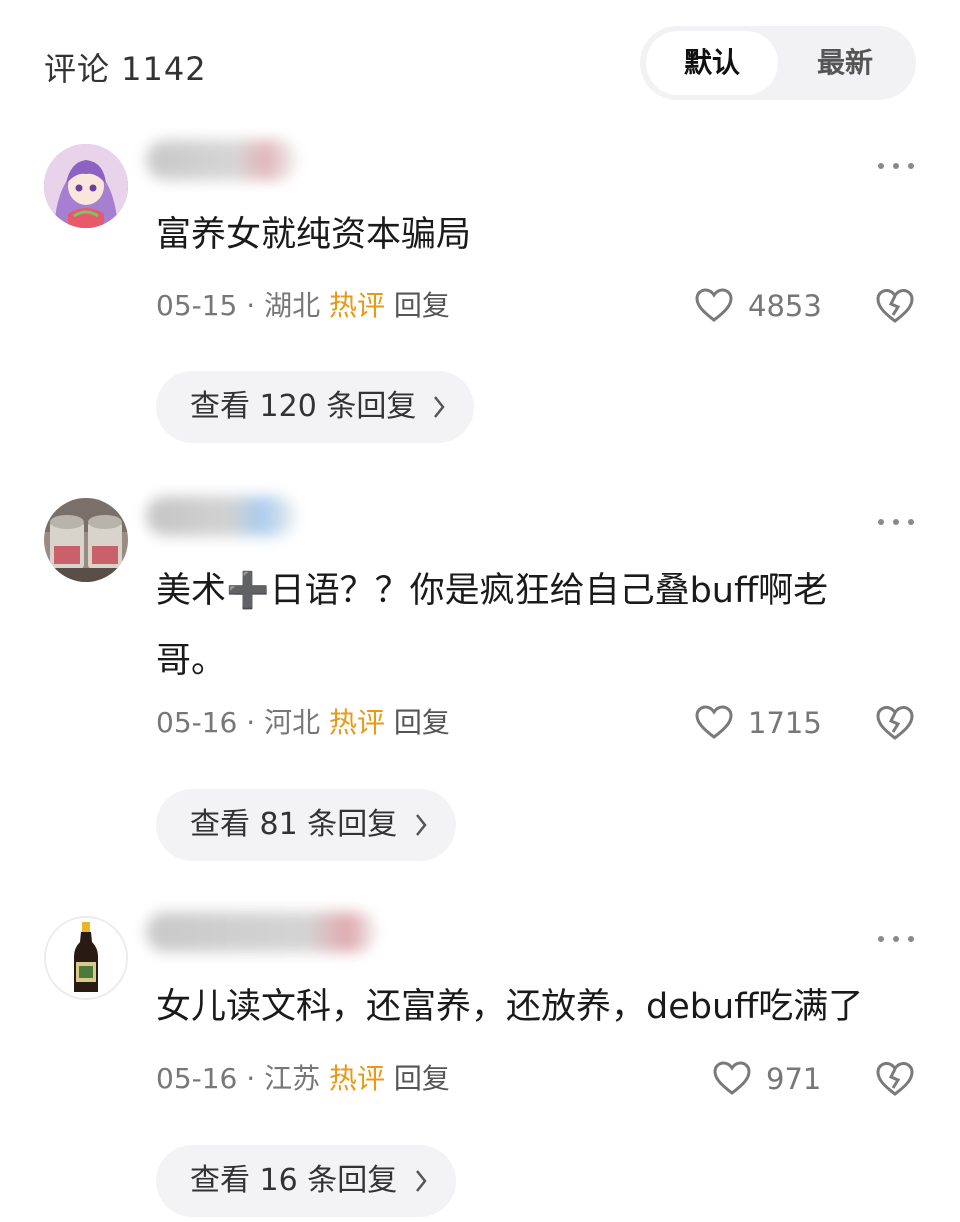 The height and width of the screenshot is (1222, 960). What do you see at coordinates (294, 824) in the screenshot?
I see `view-replies-label: 查看 81 条回复` at bounding box center [294, 824].